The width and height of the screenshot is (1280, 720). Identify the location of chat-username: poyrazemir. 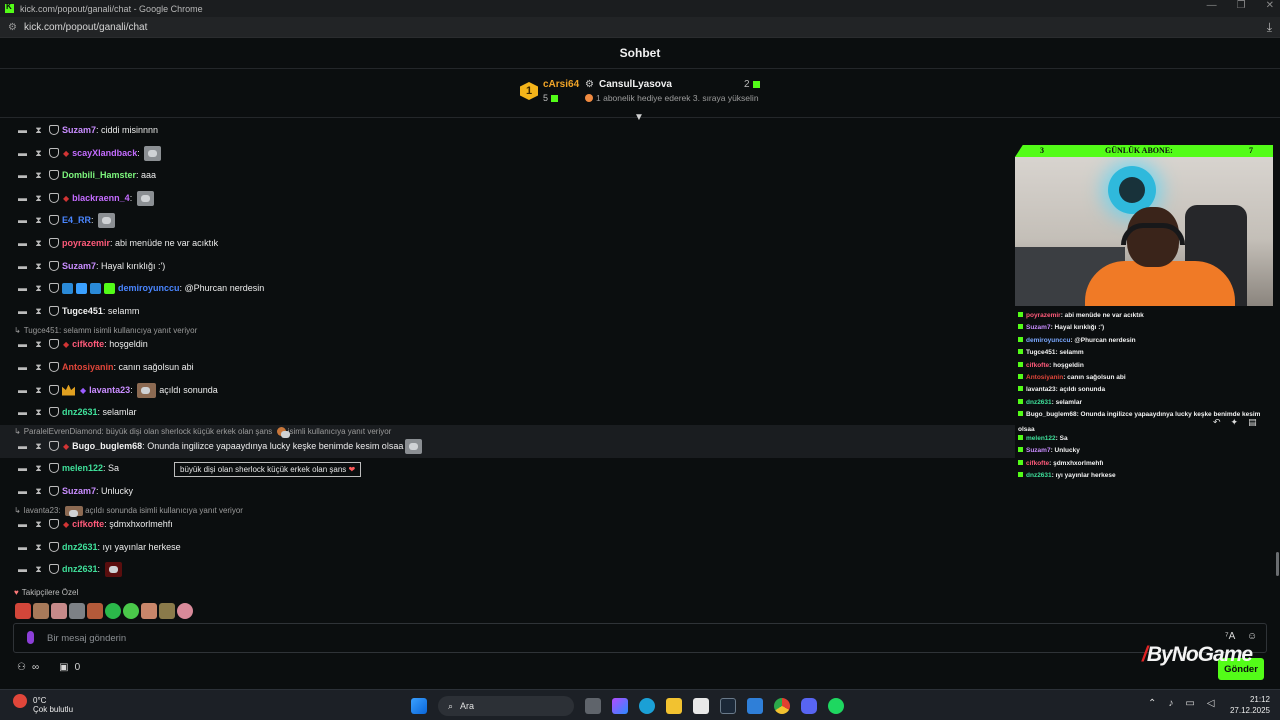
(86, 243).